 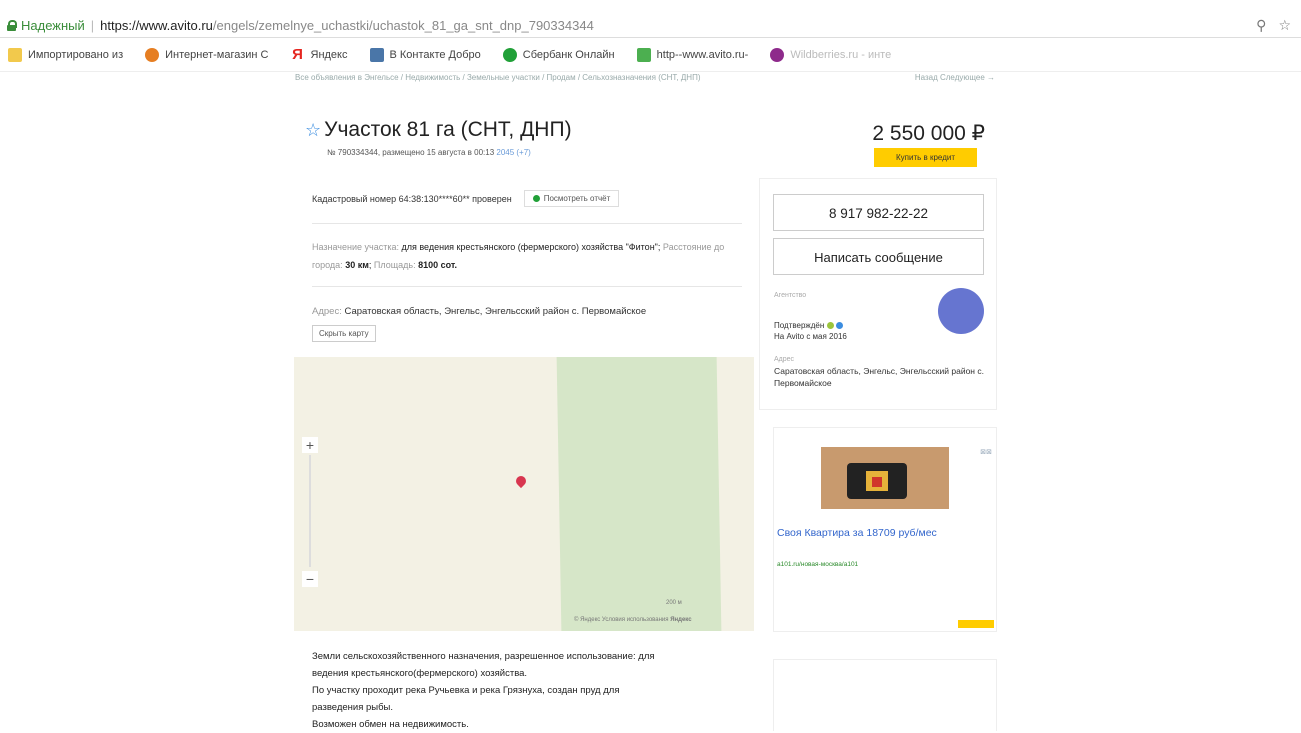 What do you see at coordinates (839, 326) in the screenshot?
I see `email-verified-icon` at bounding box center [839, 326].